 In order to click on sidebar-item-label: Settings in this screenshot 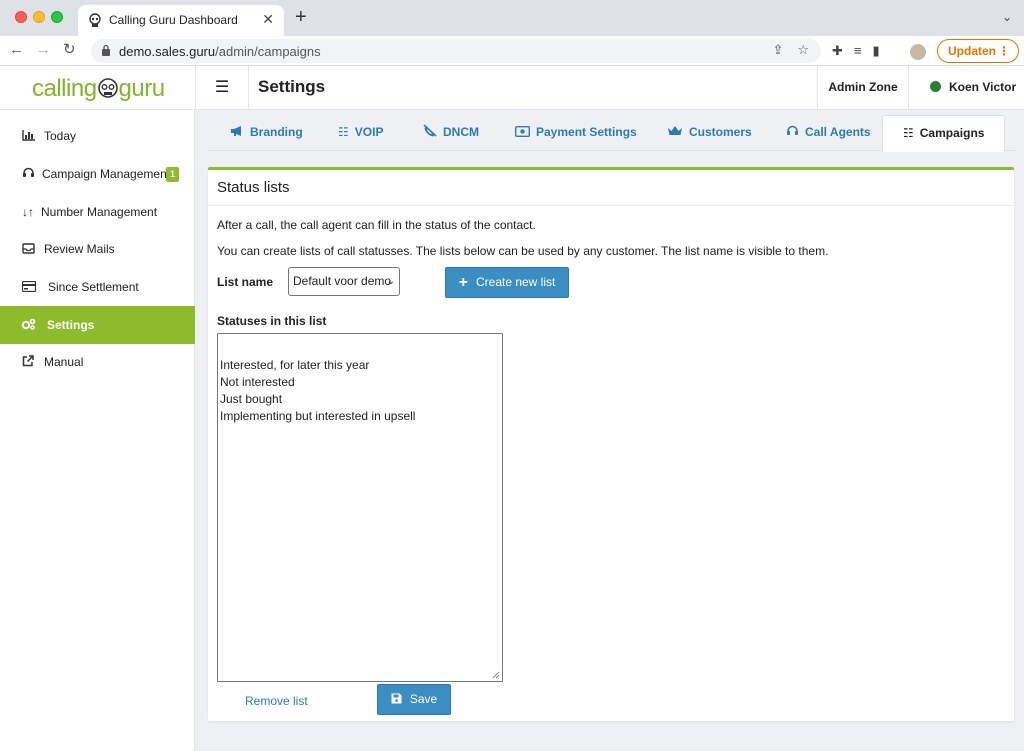, I will do `click(71, 325)`.